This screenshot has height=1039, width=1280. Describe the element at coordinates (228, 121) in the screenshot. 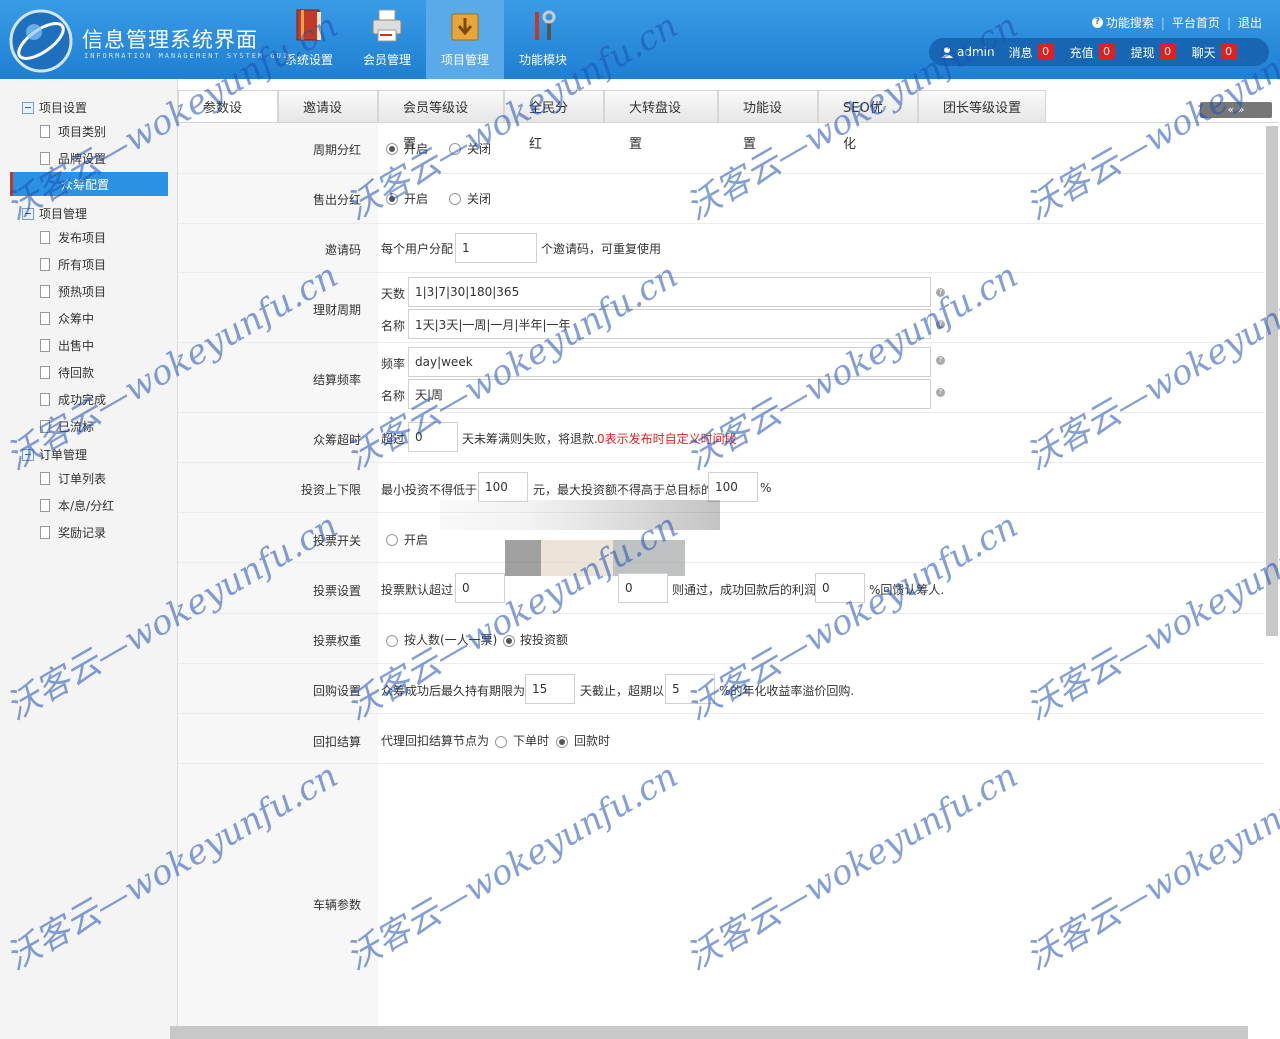

I see `tab-parameters: 参数设置` at that location.